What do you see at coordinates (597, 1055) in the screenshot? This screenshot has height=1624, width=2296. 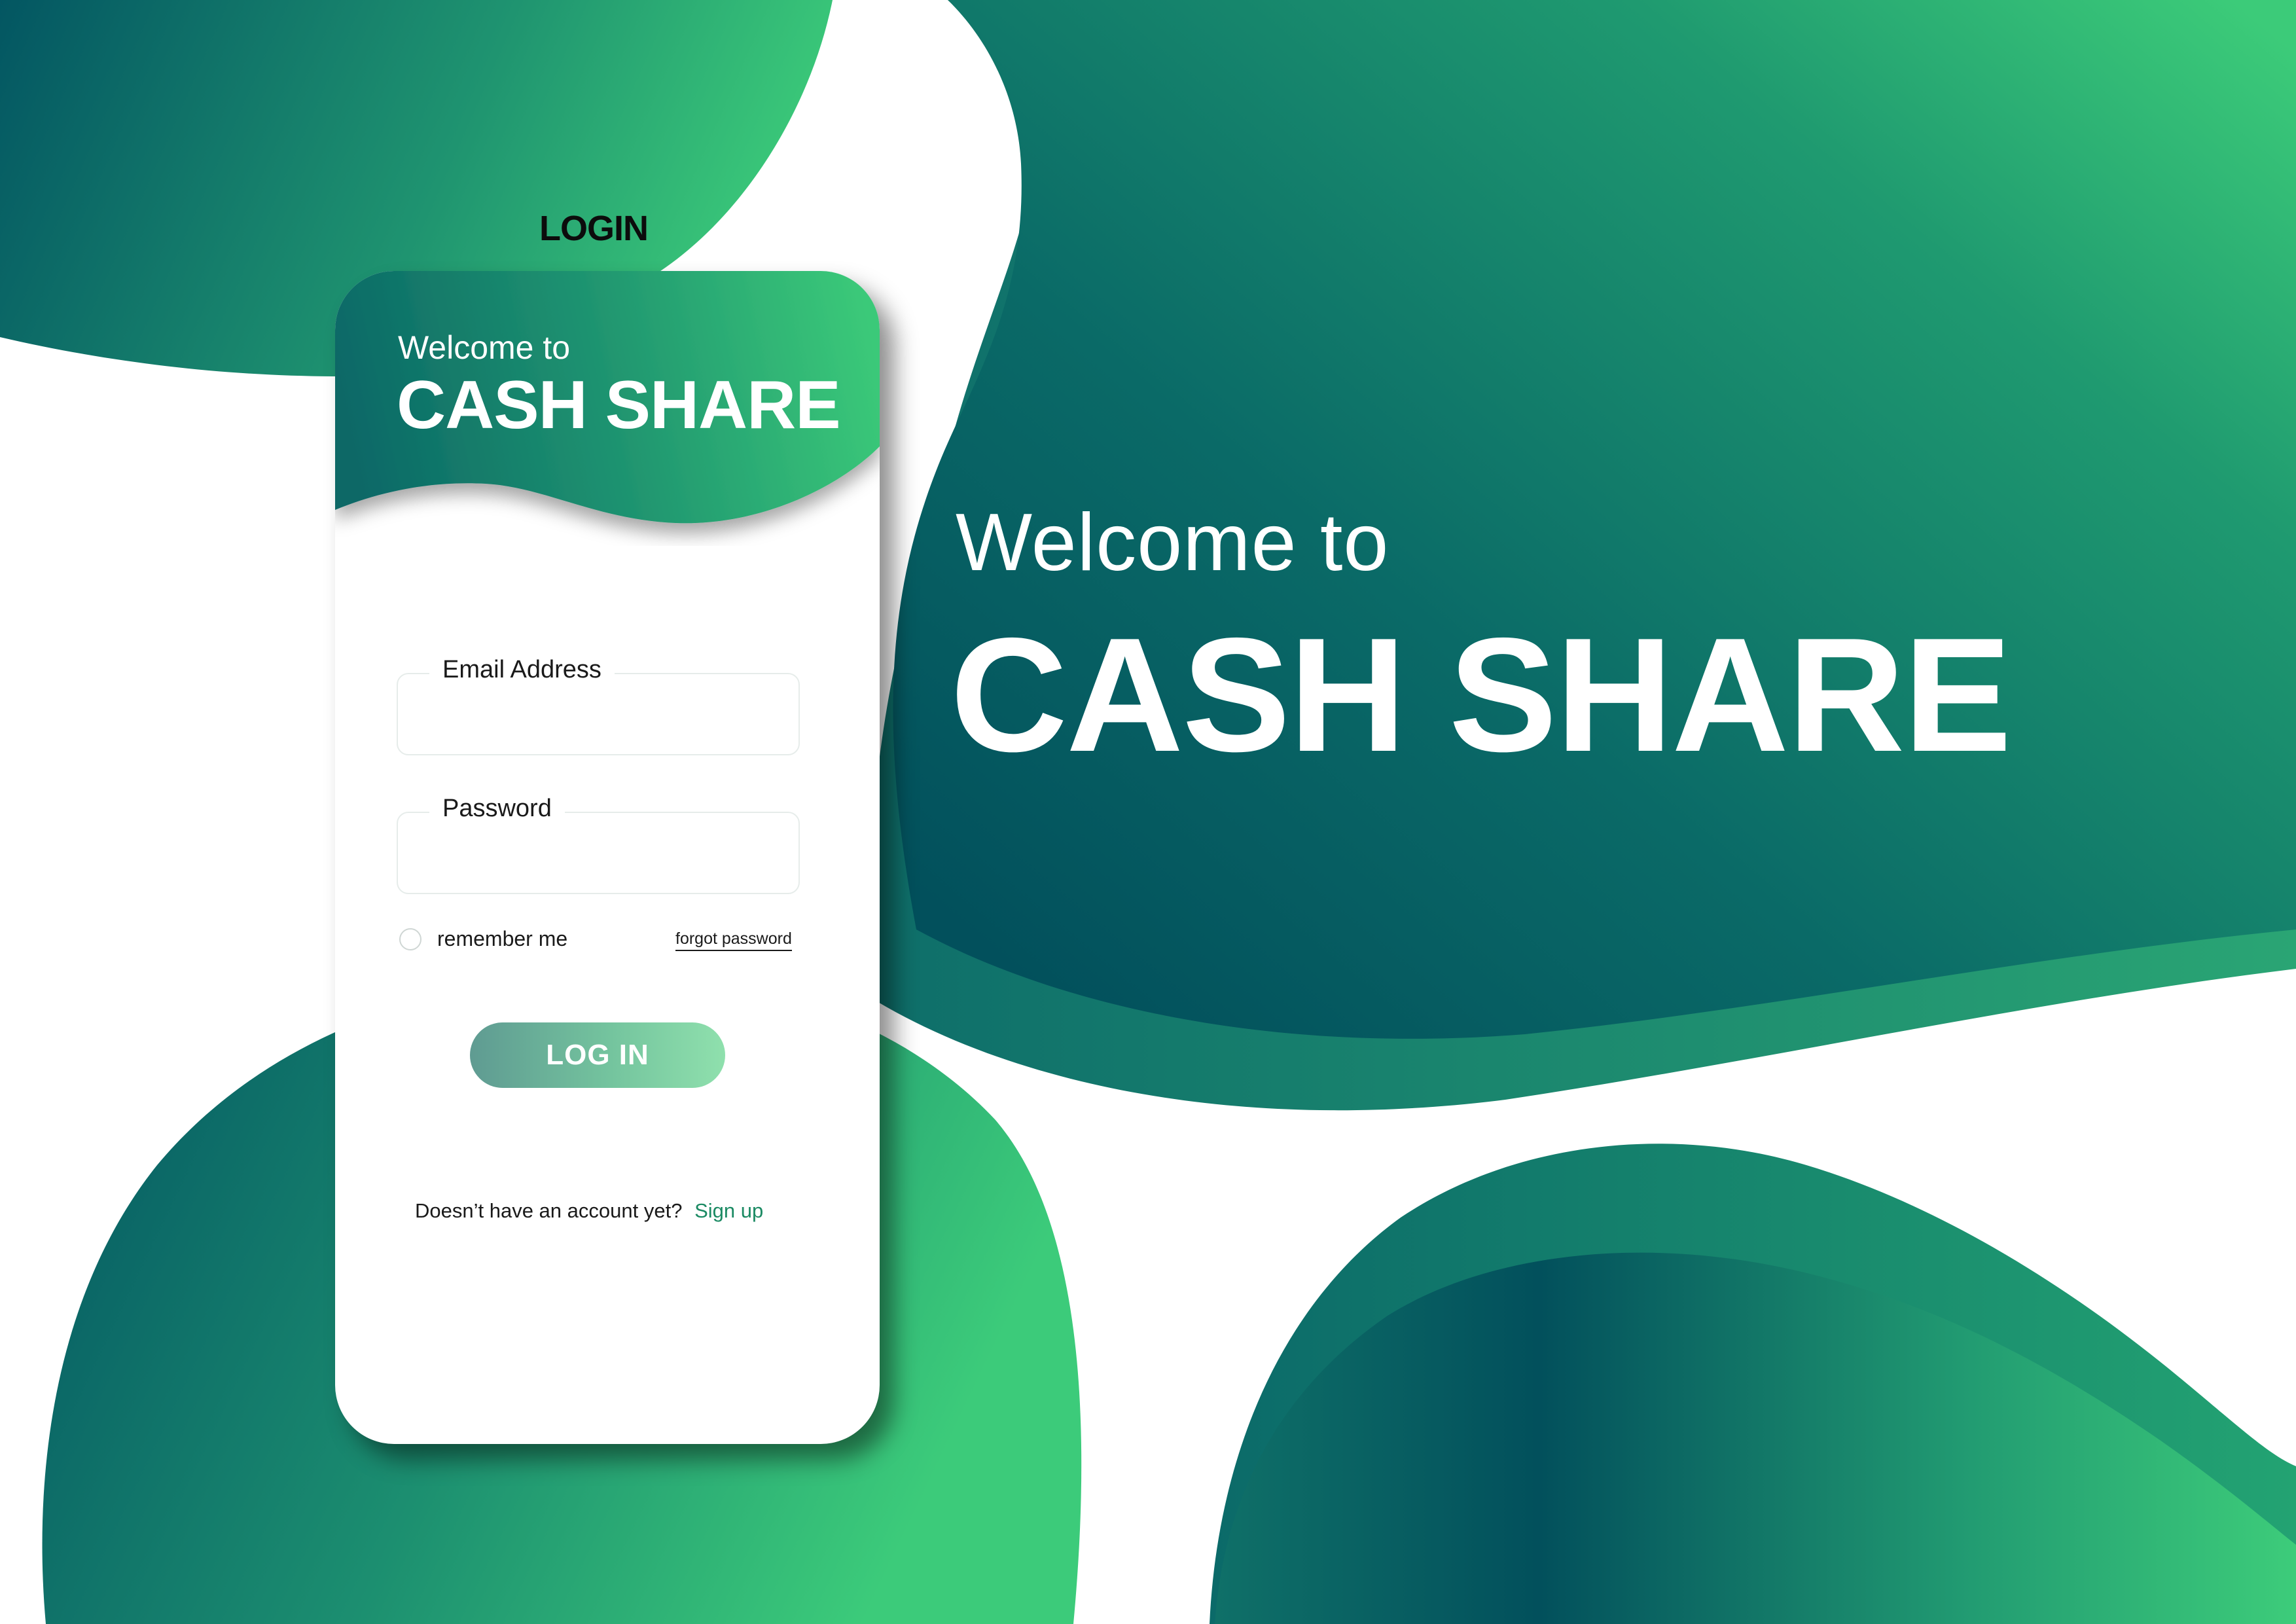 I see `login-button: LOG IN` at bounding box center [597, 1055].